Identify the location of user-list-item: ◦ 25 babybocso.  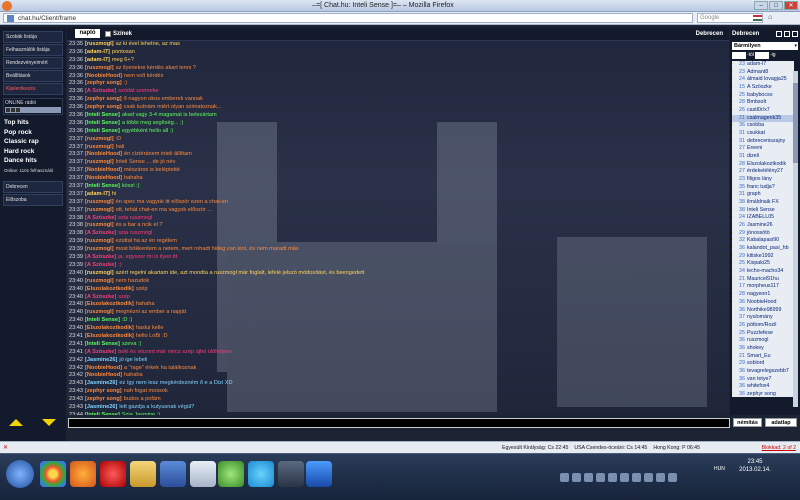
(763, 96).